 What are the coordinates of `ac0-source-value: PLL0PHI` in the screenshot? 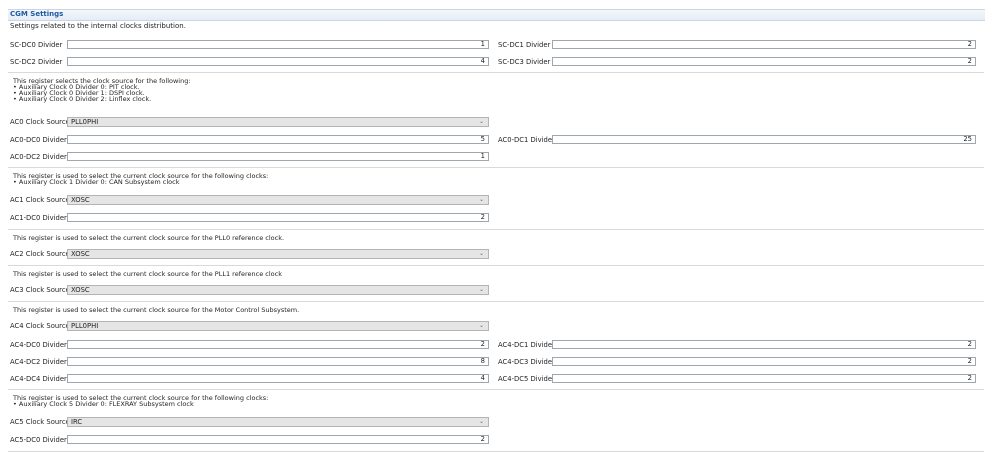 It's located at (85, 122).